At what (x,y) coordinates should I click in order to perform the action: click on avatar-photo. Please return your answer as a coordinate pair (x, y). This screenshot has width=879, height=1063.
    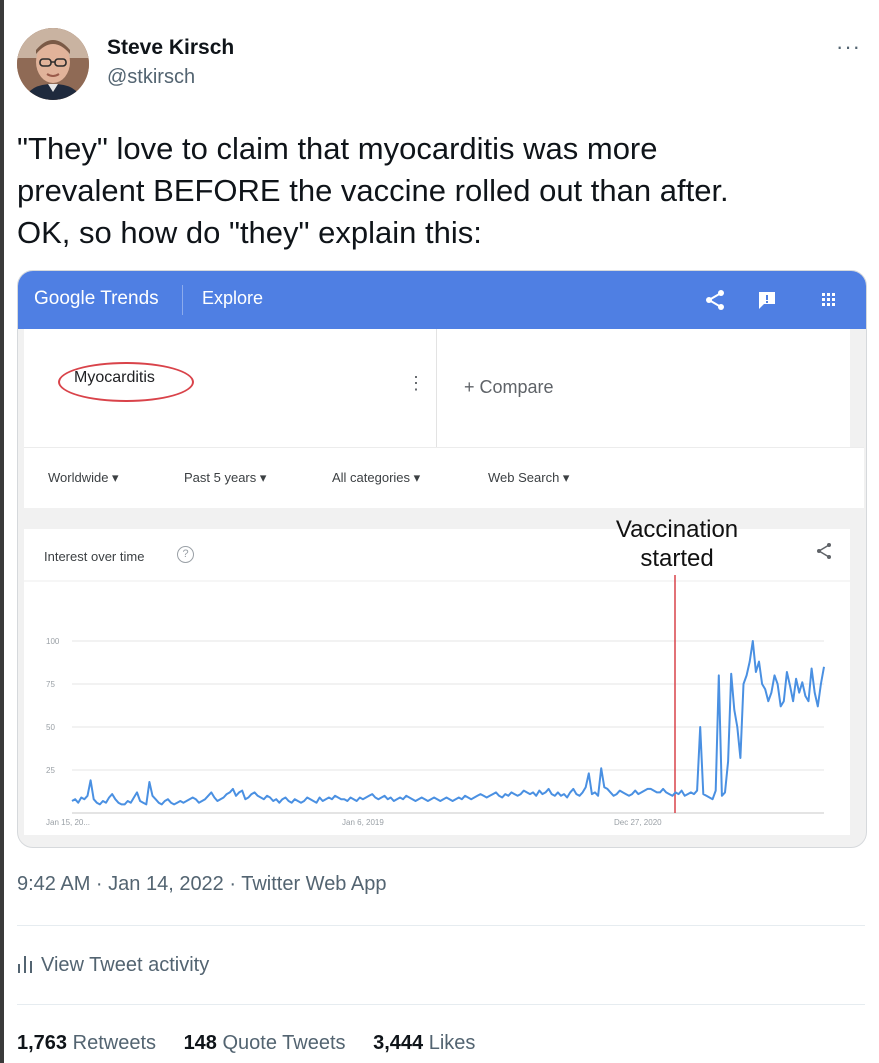
    Looking at the image, I should click on (53, 64).